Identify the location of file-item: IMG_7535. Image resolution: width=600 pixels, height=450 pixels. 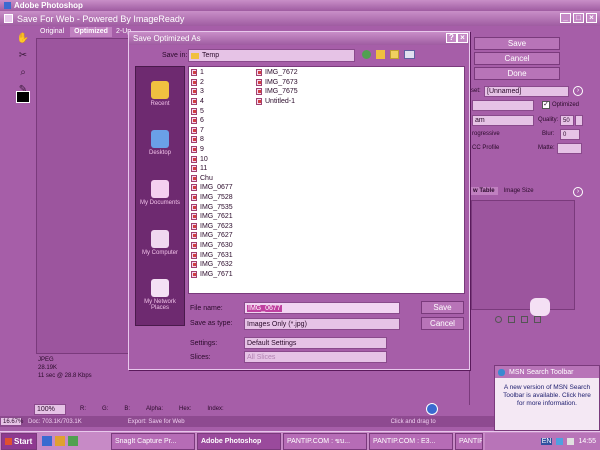
(222, 207).